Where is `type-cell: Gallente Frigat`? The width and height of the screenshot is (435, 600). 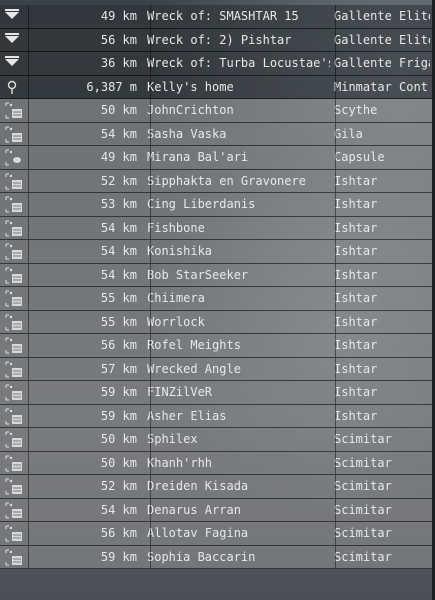 type-cell: Gallente Frigat is located at coordinates (382, 63).